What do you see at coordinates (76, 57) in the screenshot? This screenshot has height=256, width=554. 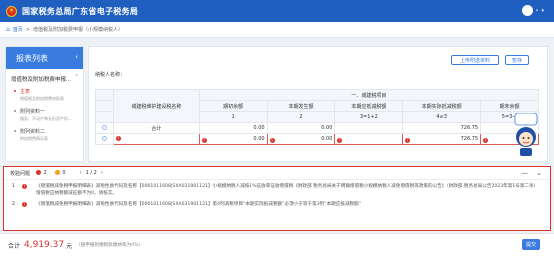 I see `chevron-left-icon: ‹` at bounding box center [76, 57].